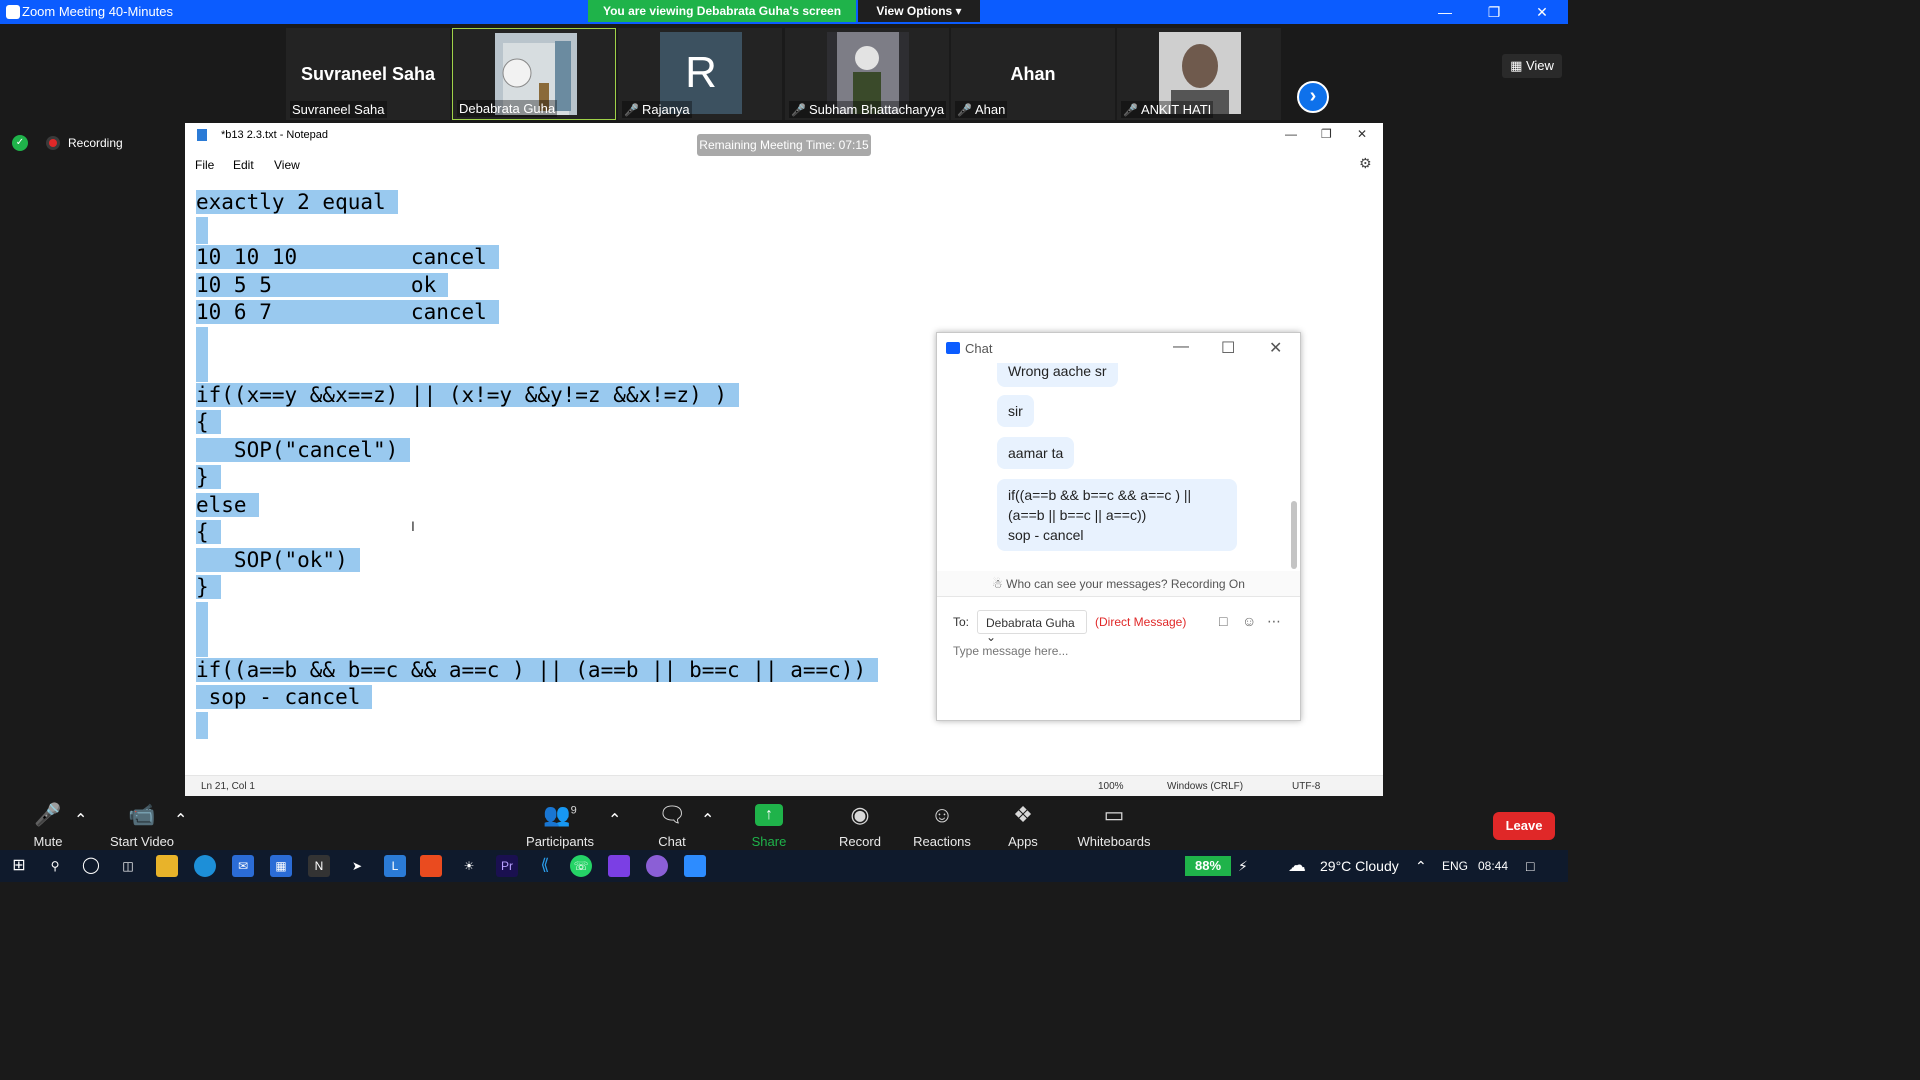  What do you see at coordinates (1291, 134) in the screenshot?
I see `notepad-minimize-icon: —` at bounding box center [1291, 134].